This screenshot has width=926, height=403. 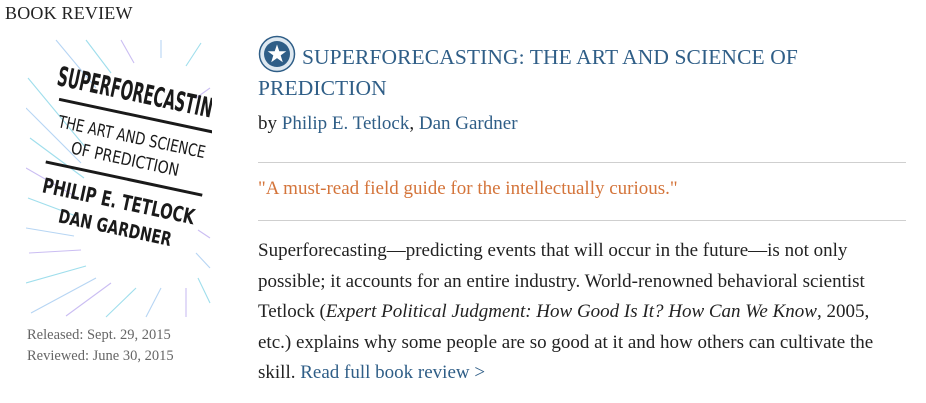 I want to click on star-badge-icon, so click(x=277, y=54).